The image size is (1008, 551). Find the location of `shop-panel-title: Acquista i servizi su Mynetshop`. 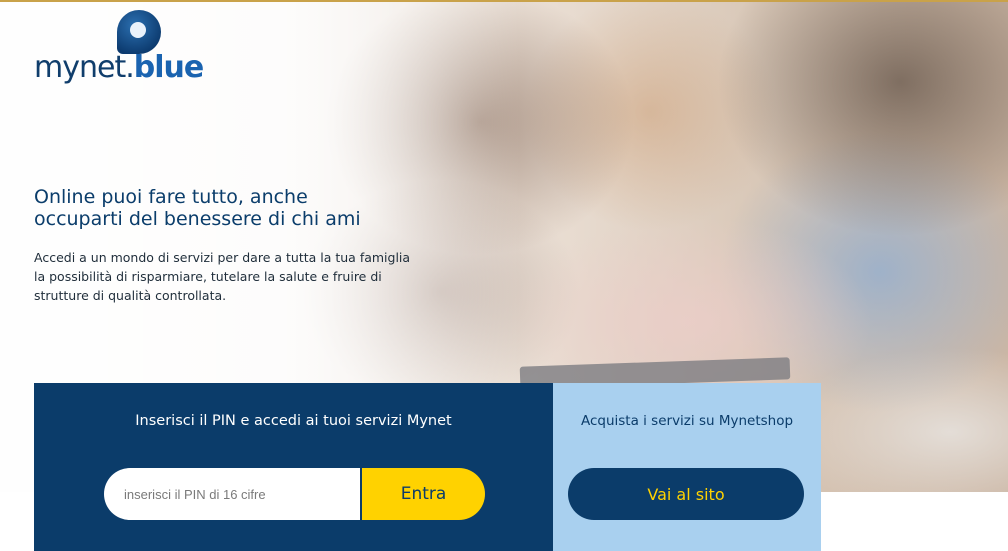

shop-panel-title: Acquista i servizi su Mynetshop is located at coordinates (687, 421).